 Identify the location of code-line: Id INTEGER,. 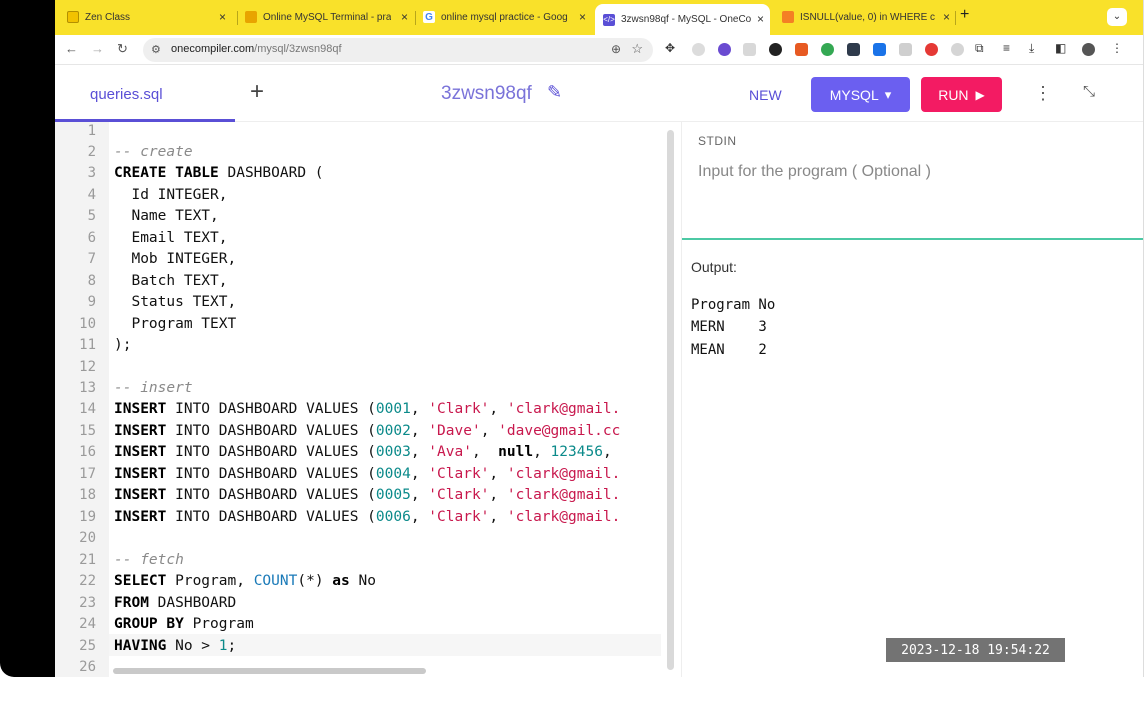
(171, 195).